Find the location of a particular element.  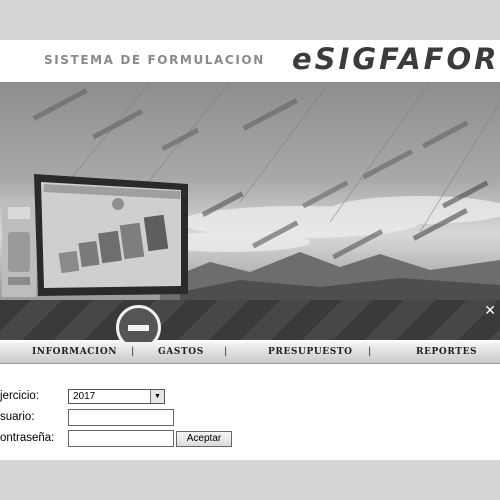

system-subtitle: SISTEMA DE FORMULACION is located at coordinates (154, 60).